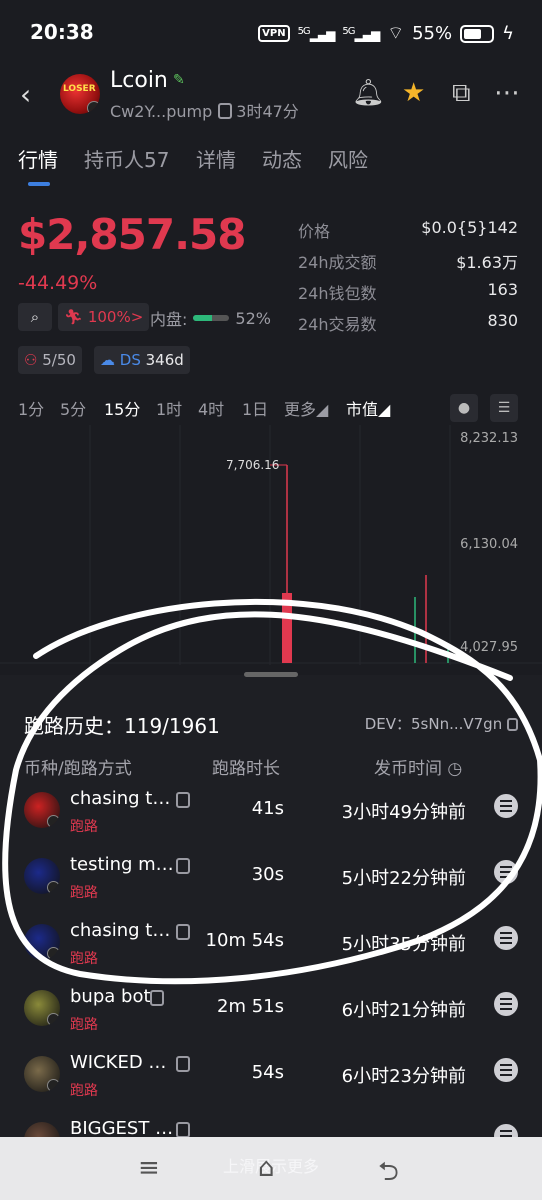 This screenshot has width=542, height=1200. Describe the element at coordinates (361, 33) in the screenshot. I see `signal-icon-2: 5G▂▄▆` at that location.